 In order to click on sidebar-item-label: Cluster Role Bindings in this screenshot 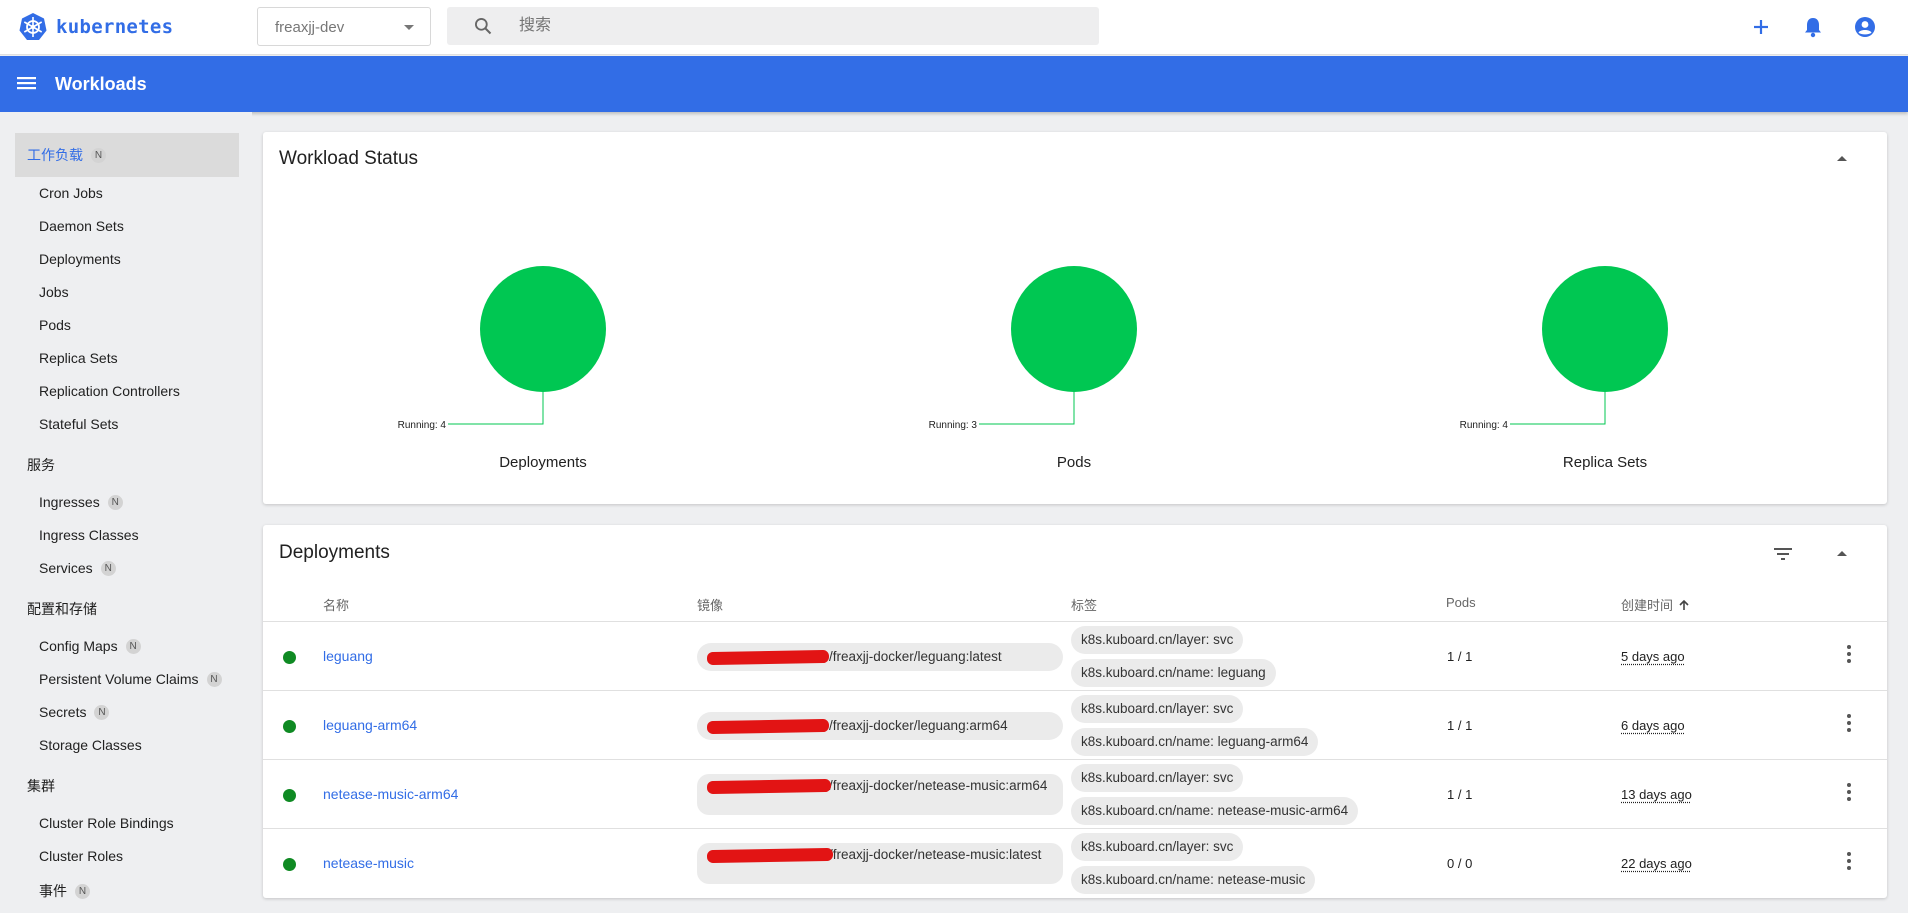, I will do `click(106, 823)`.